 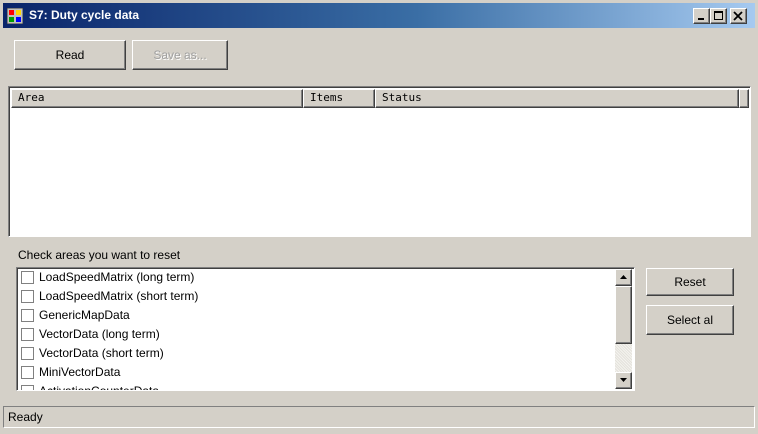 What do you see at coordinates (744, 98) in the screenshot?
I see `column-header-filler` at bounding box center [744, 98].